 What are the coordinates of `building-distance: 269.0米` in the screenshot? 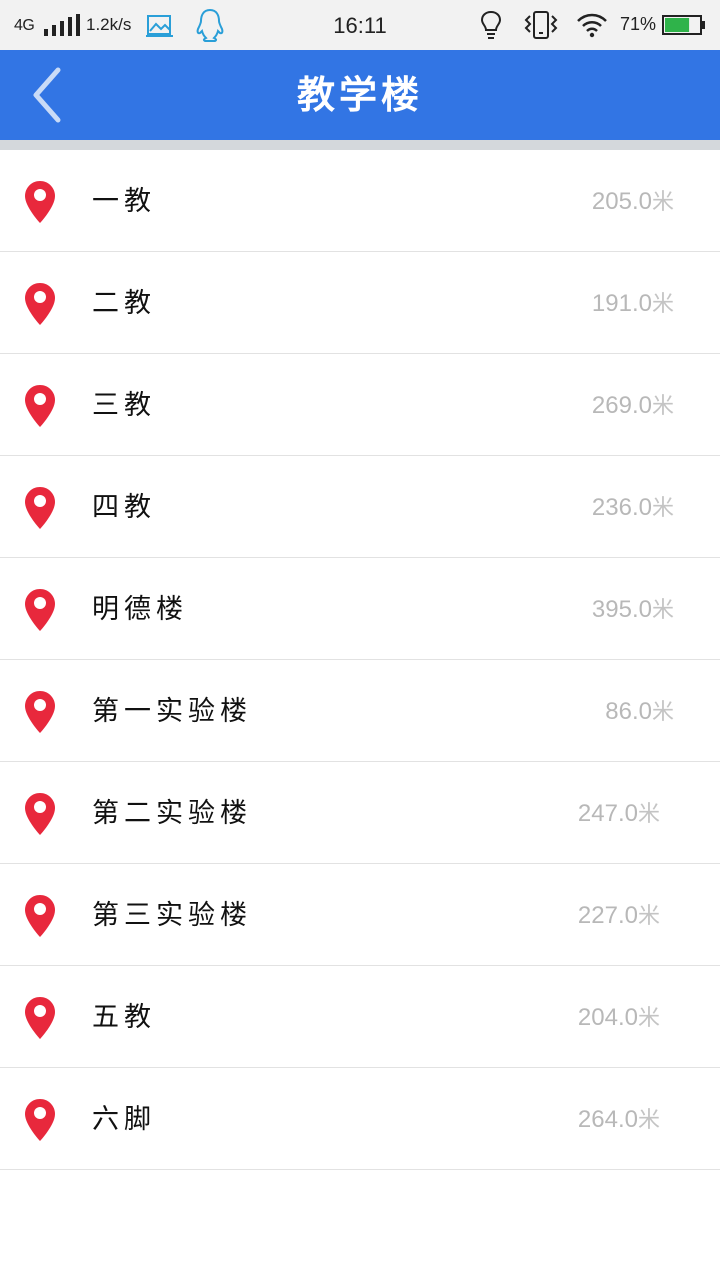 It's located at (633, 404).